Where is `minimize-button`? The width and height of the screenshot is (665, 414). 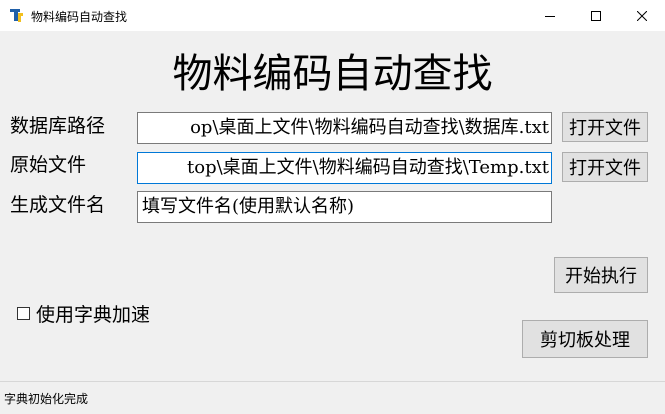 minimize-button is located at coordinates (550, 15).